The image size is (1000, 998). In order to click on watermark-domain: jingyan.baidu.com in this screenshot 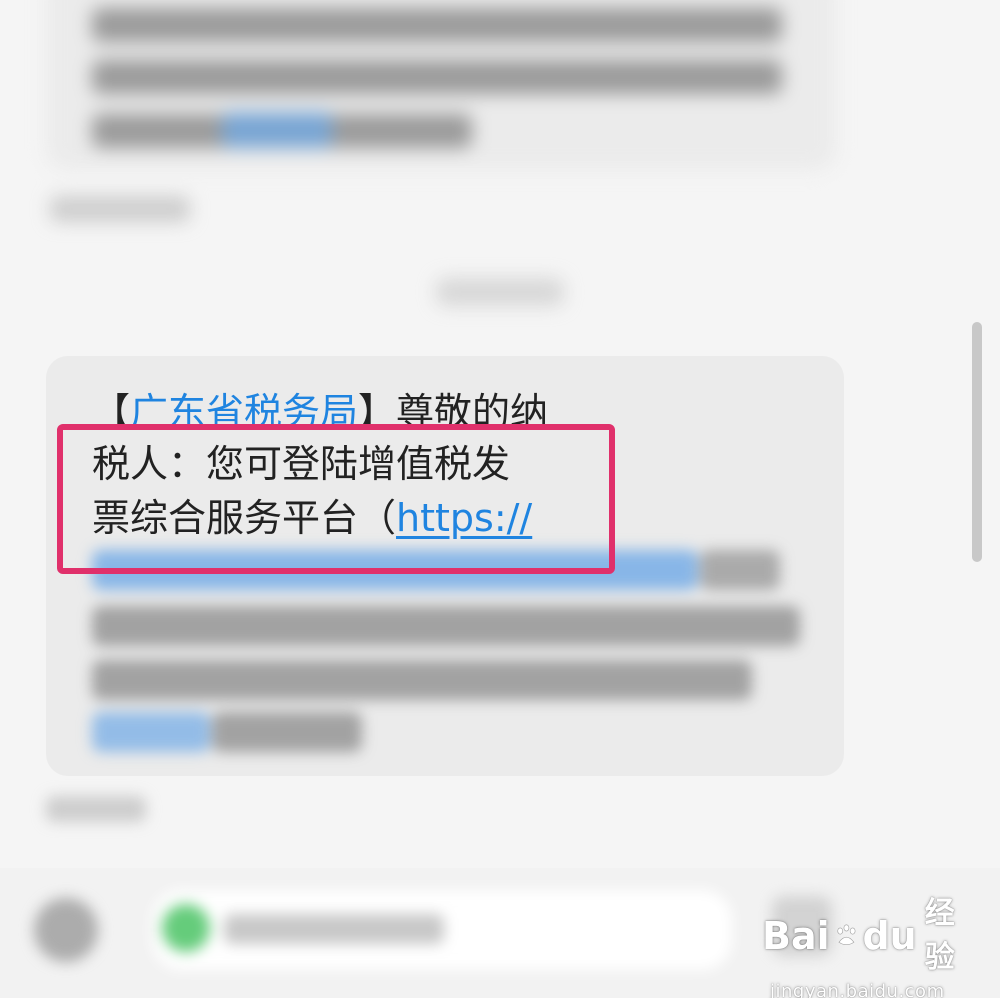, I will do `click(857, 989)`.